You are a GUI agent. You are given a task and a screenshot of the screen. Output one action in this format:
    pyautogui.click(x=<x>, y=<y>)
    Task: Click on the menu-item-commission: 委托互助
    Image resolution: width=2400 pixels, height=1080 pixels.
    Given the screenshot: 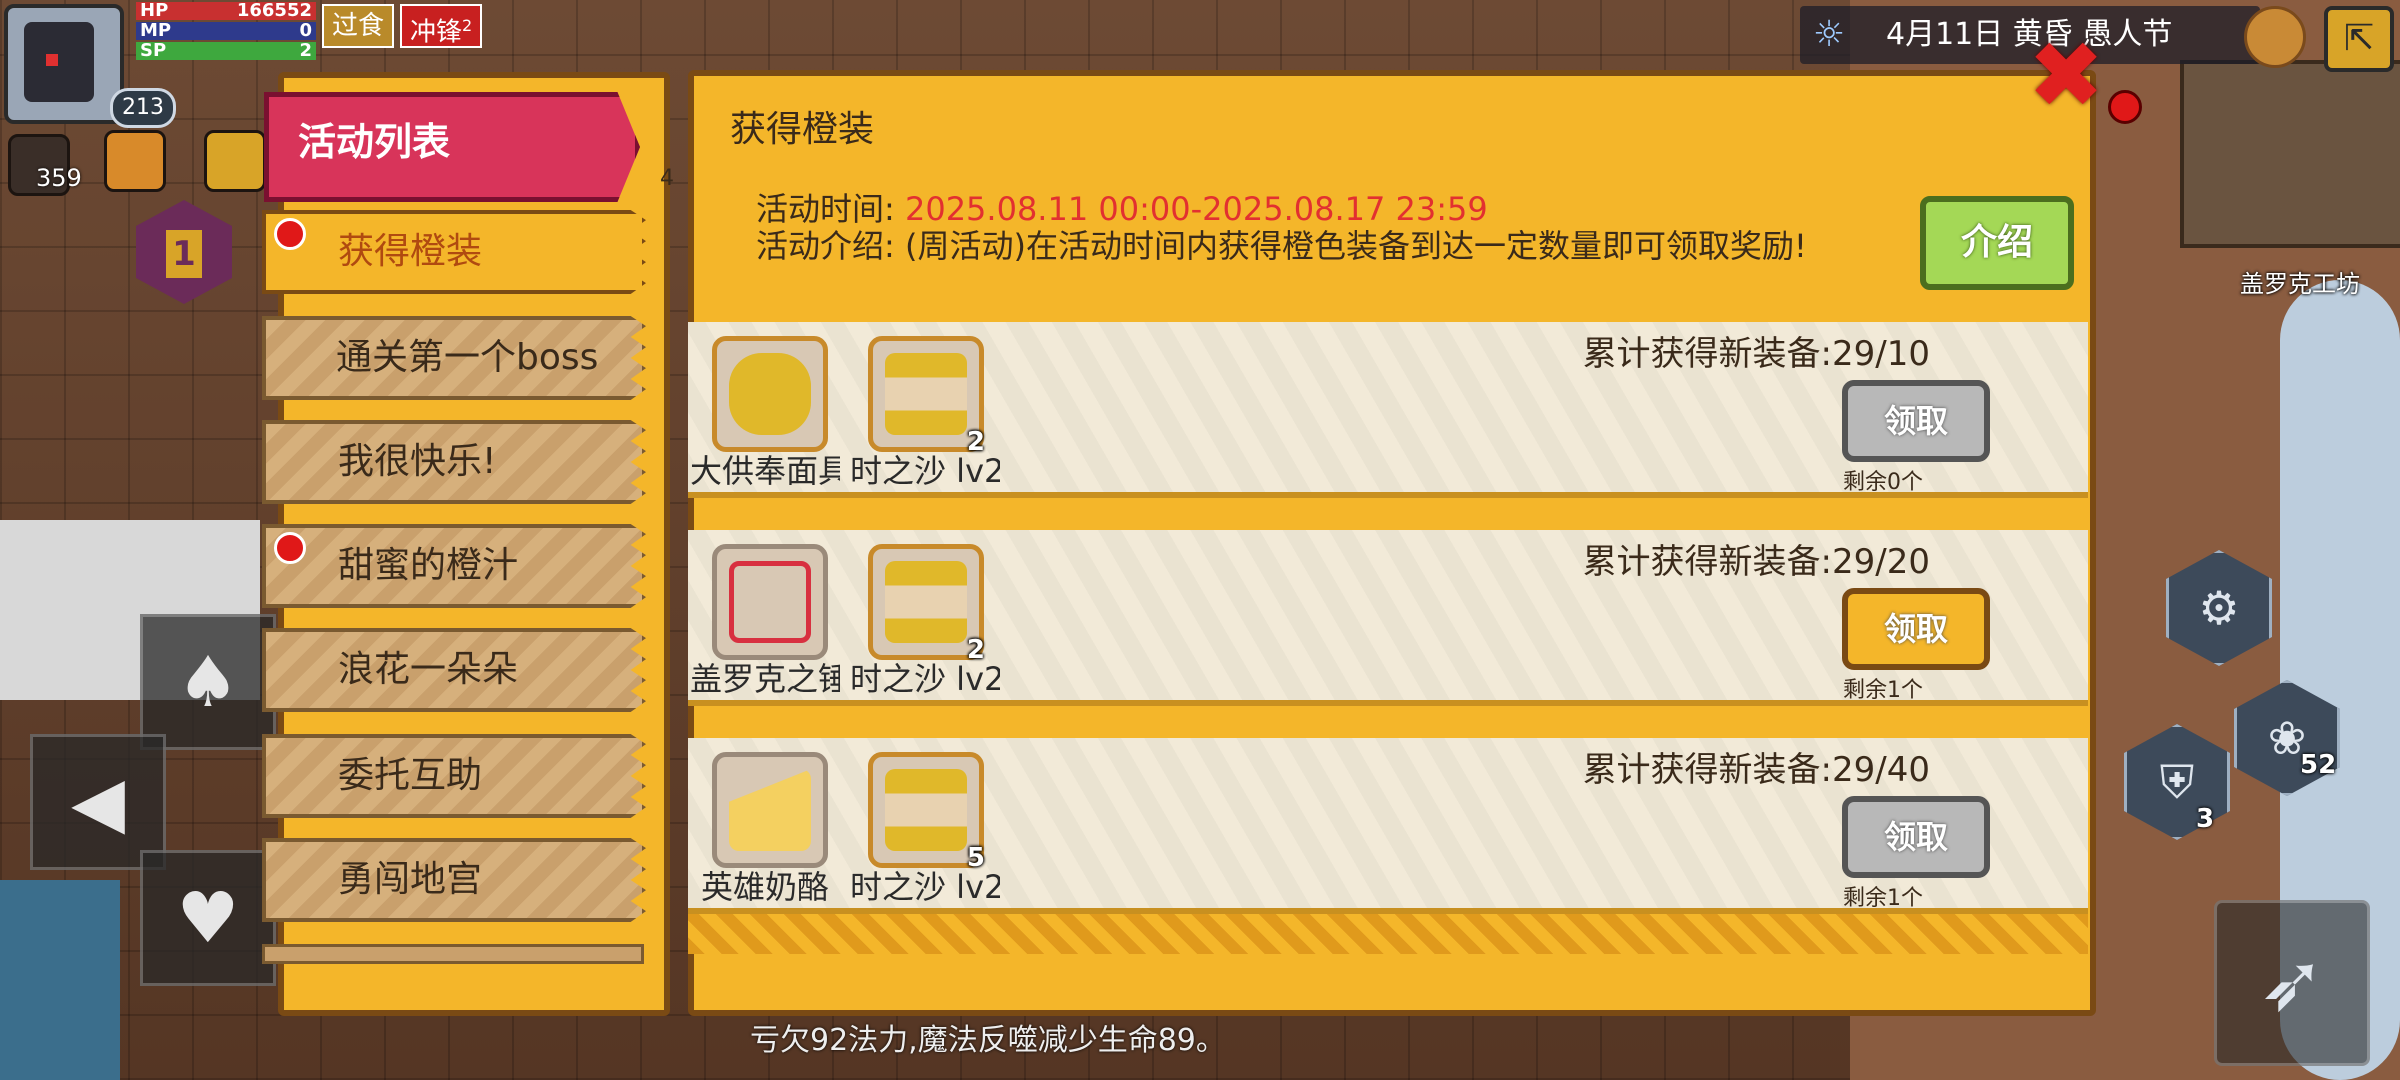 What is the action you would take?
    pyautogui.click(x=454, y=776)
    